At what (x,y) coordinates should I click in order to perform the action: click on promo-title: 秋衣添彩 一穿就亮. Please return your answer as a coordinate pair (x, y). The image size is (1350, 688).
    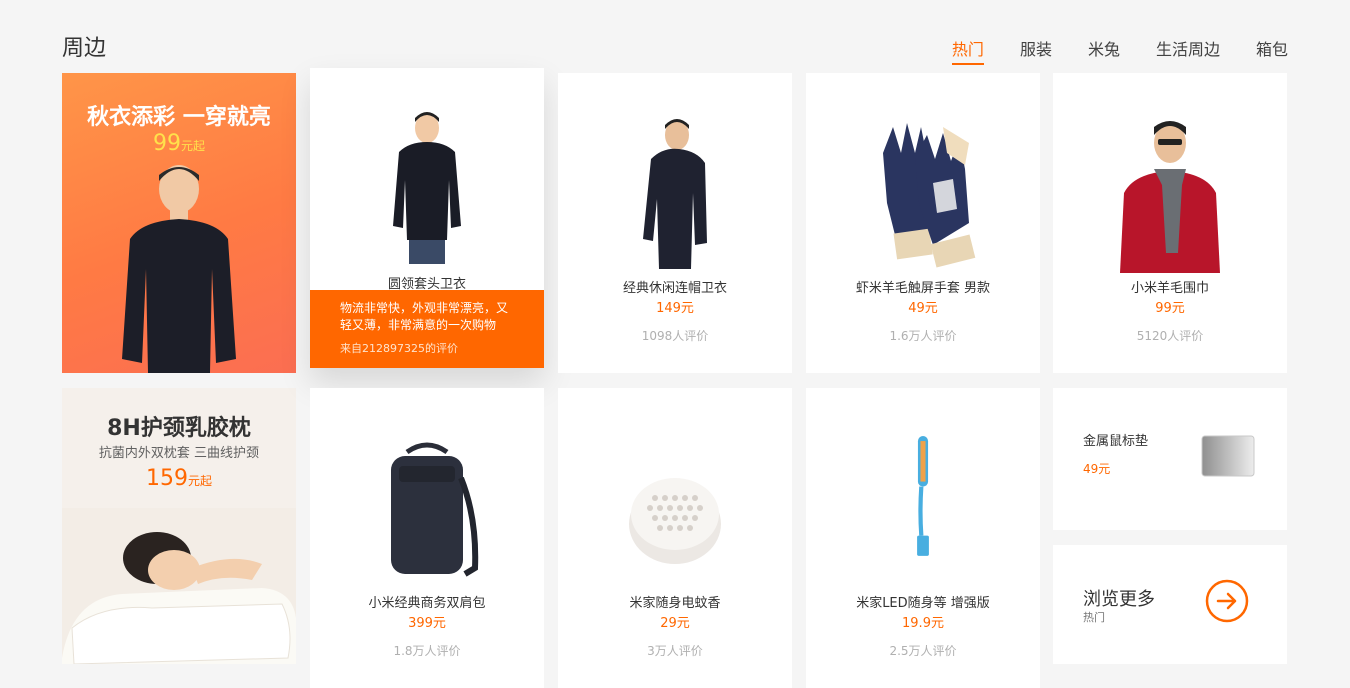
    Looking at the image, I should click on (179, 117).